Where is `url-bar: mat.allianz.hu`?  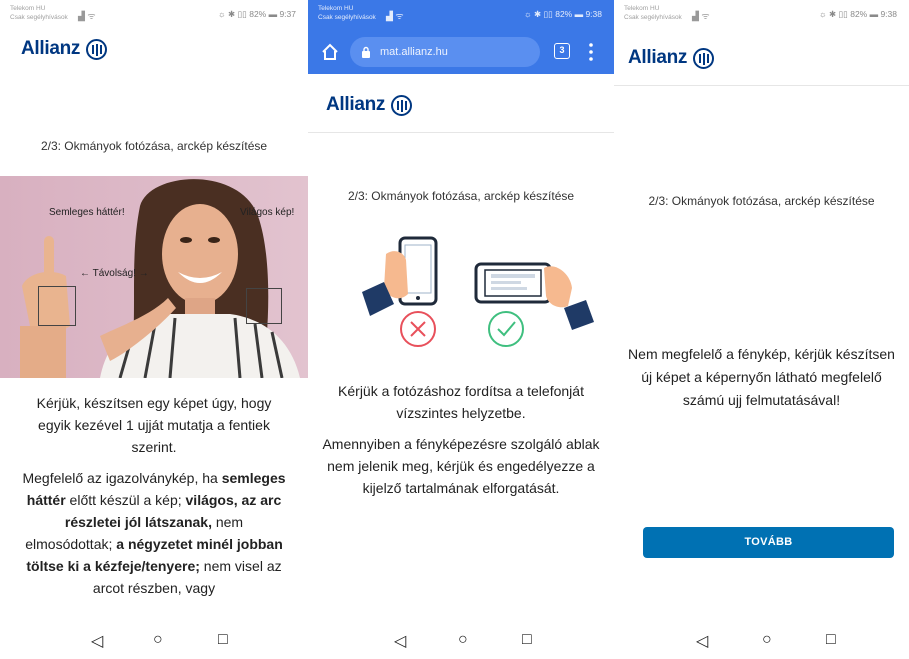
url-bar: mat.allianz.hu is located at coordinates (445, 52).